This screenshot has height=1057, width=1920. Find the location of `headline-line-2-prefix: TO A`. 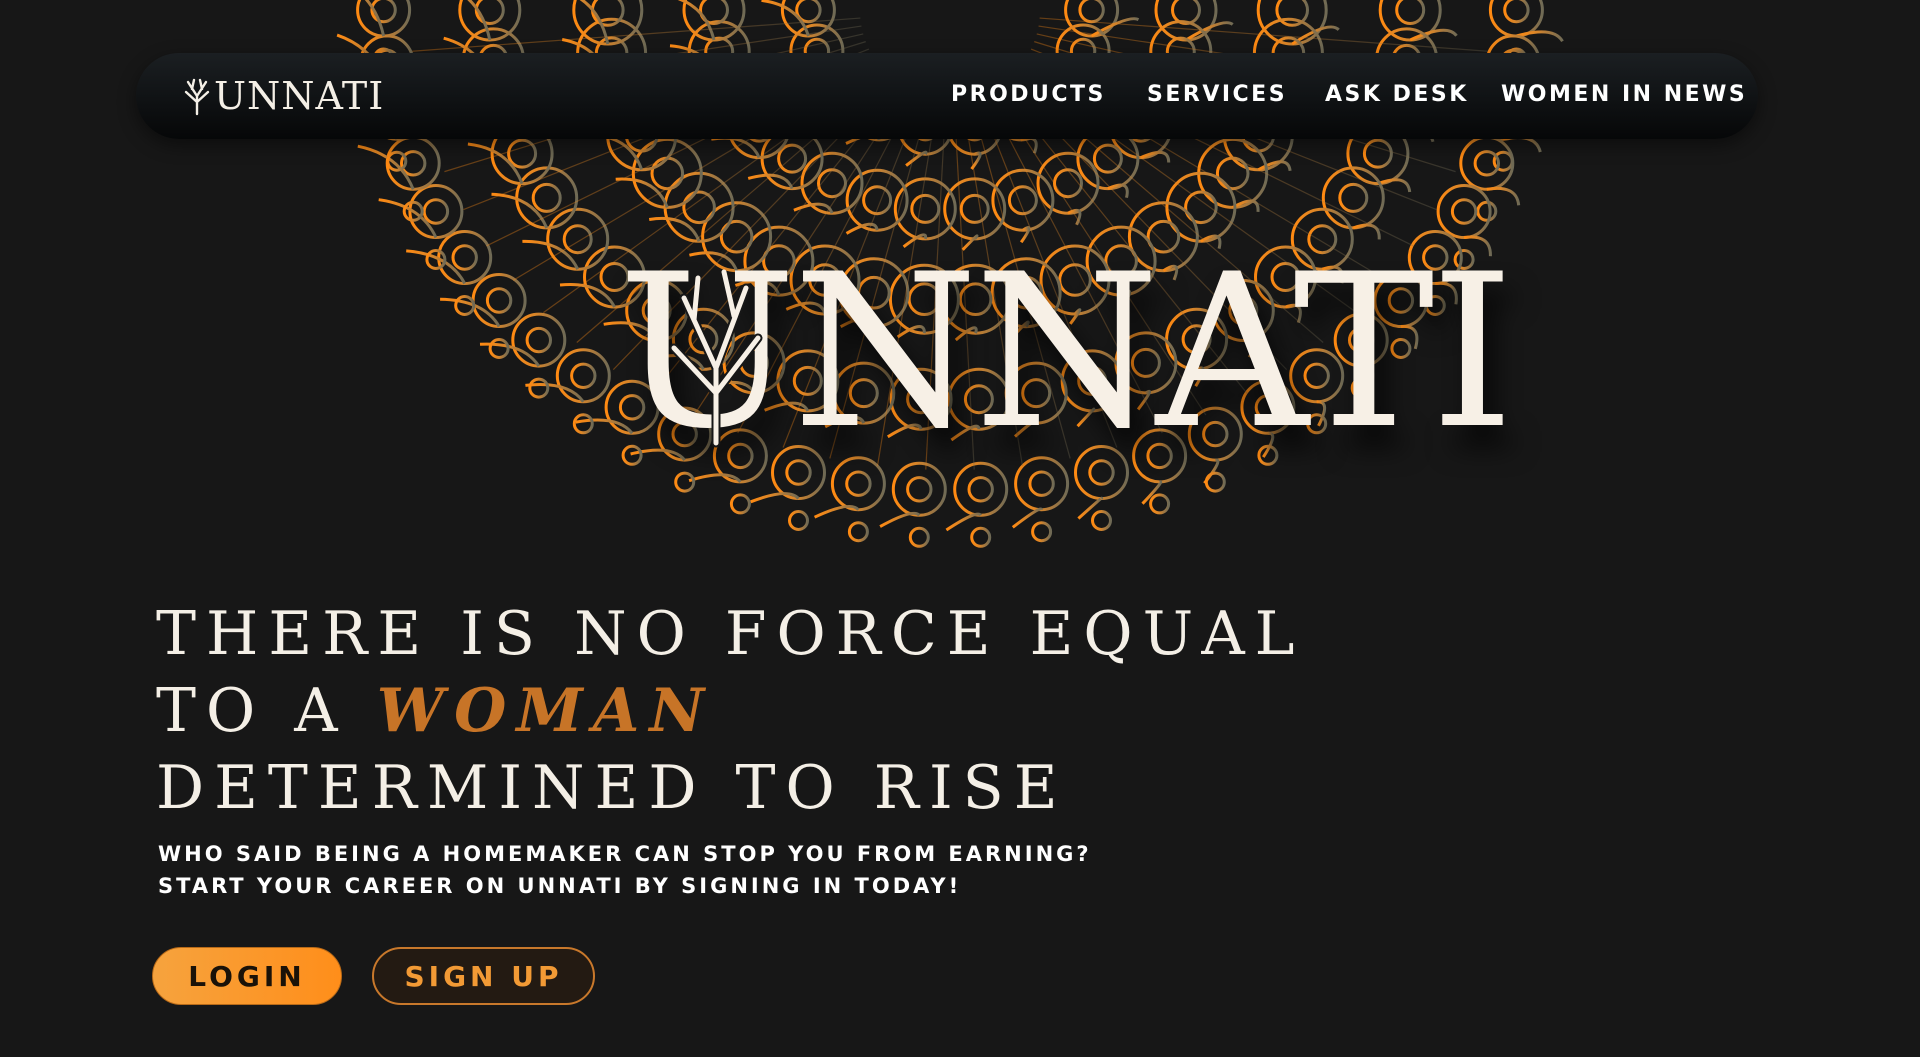

headline-line-2-prefix: TO A is located at coordinates (252, 711).